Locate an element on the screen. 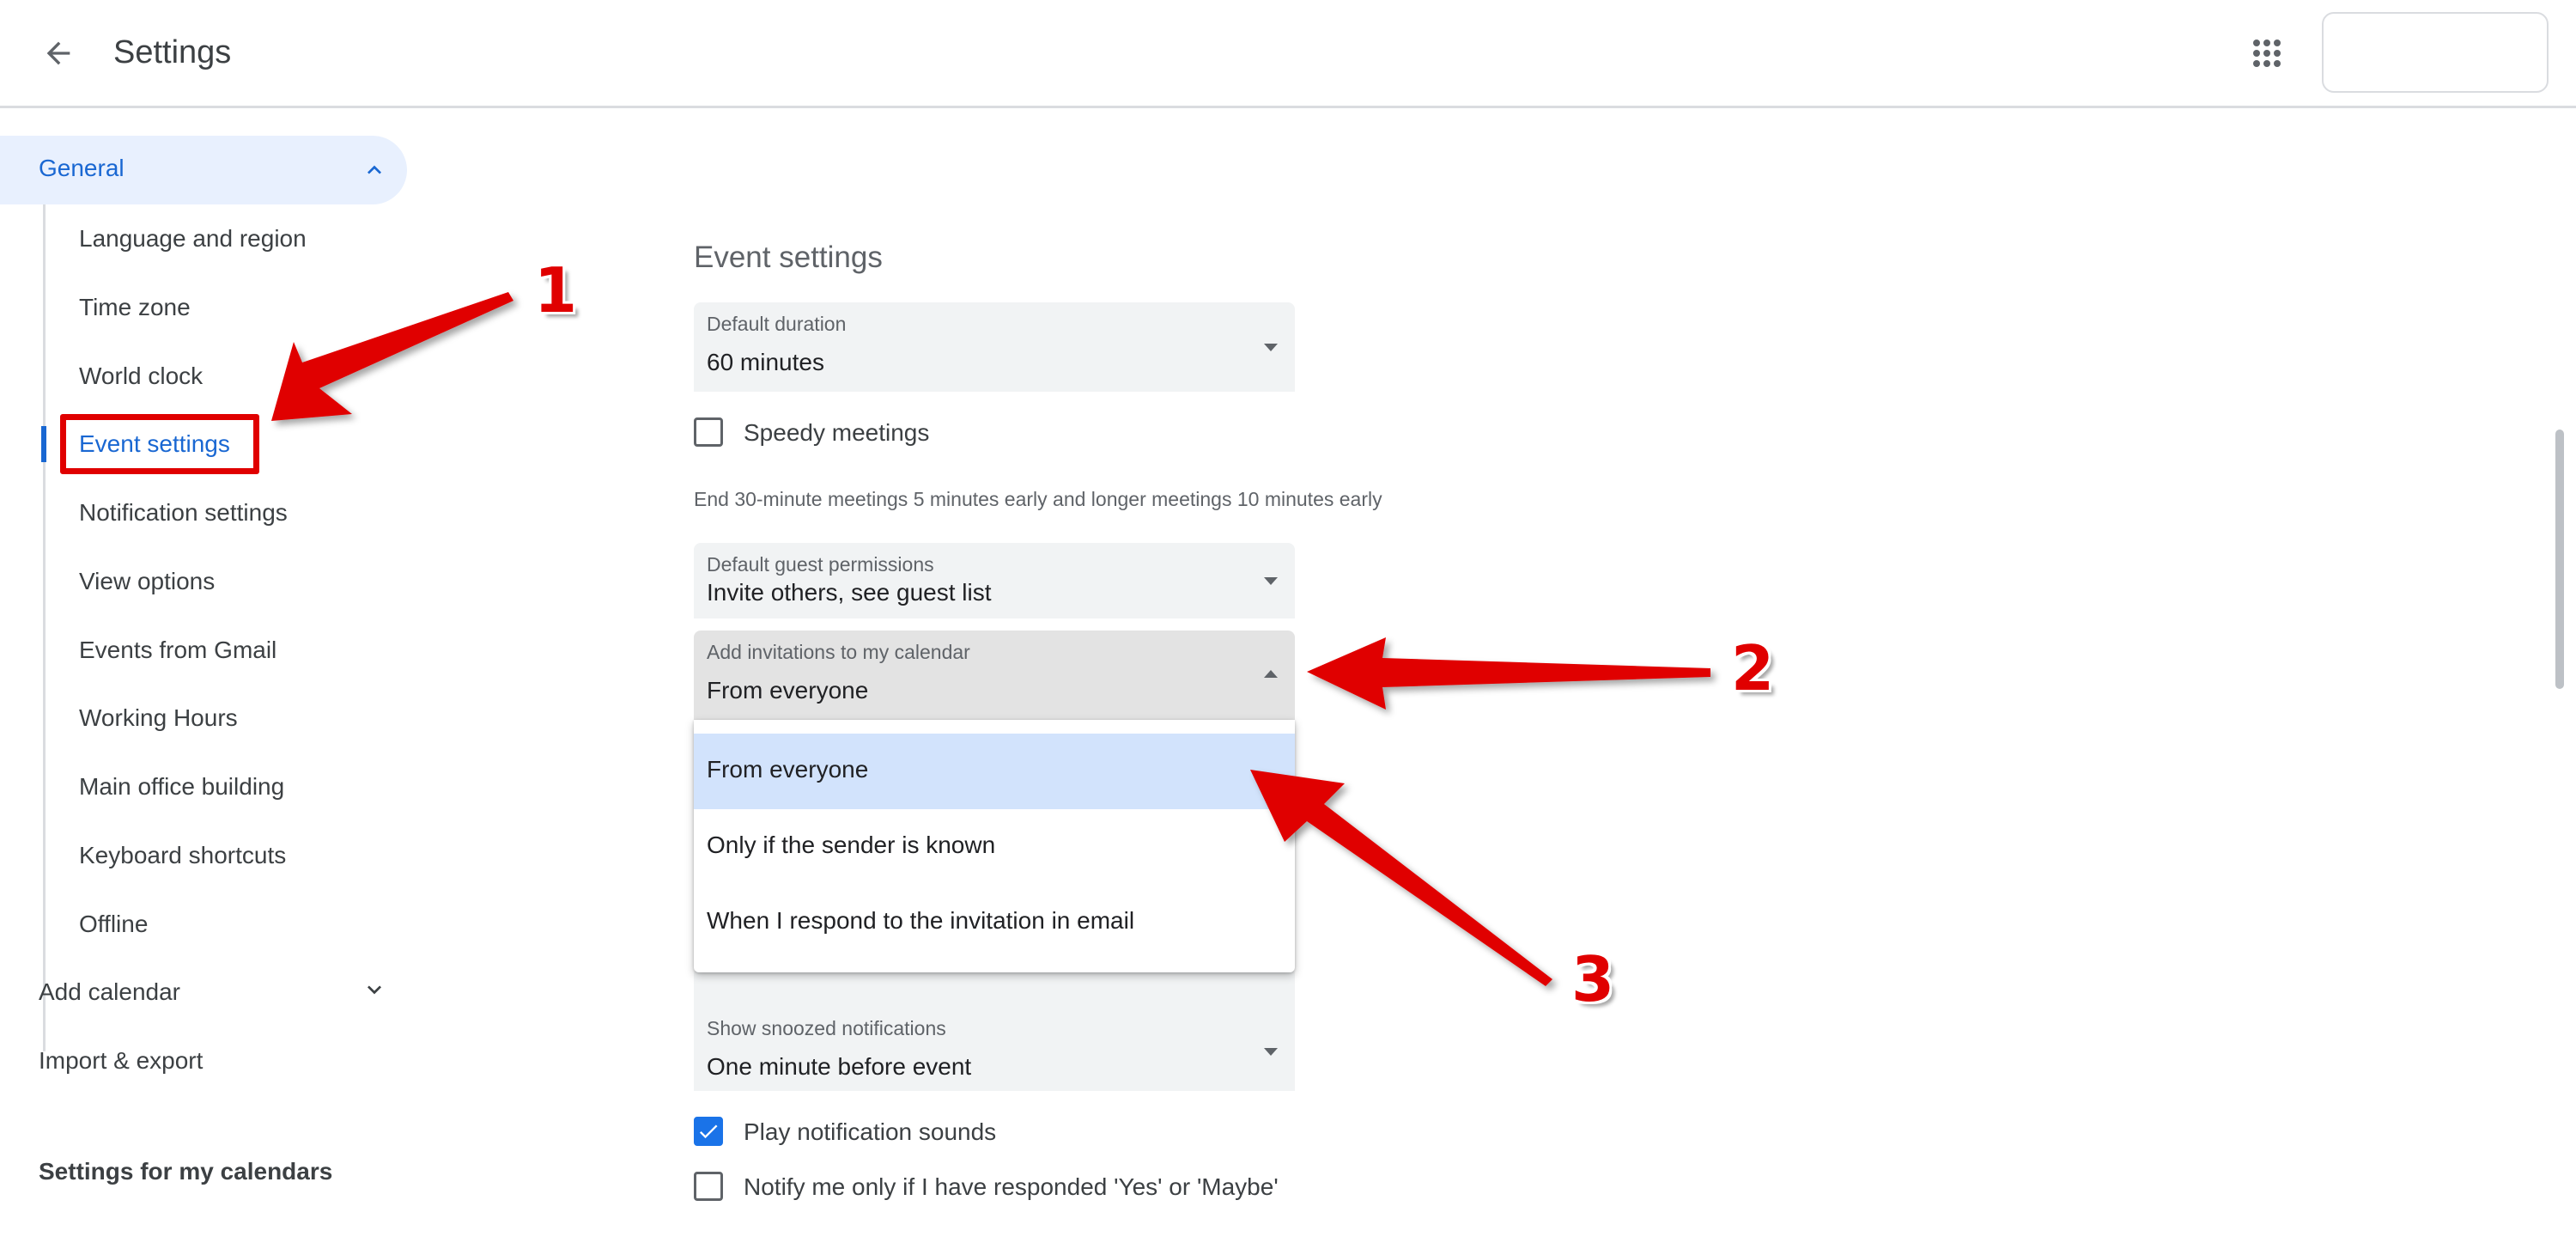 The width and height of the screenshot is (2576, 1249). notify-responded-checkbox is located at coordinates (708, 1186).